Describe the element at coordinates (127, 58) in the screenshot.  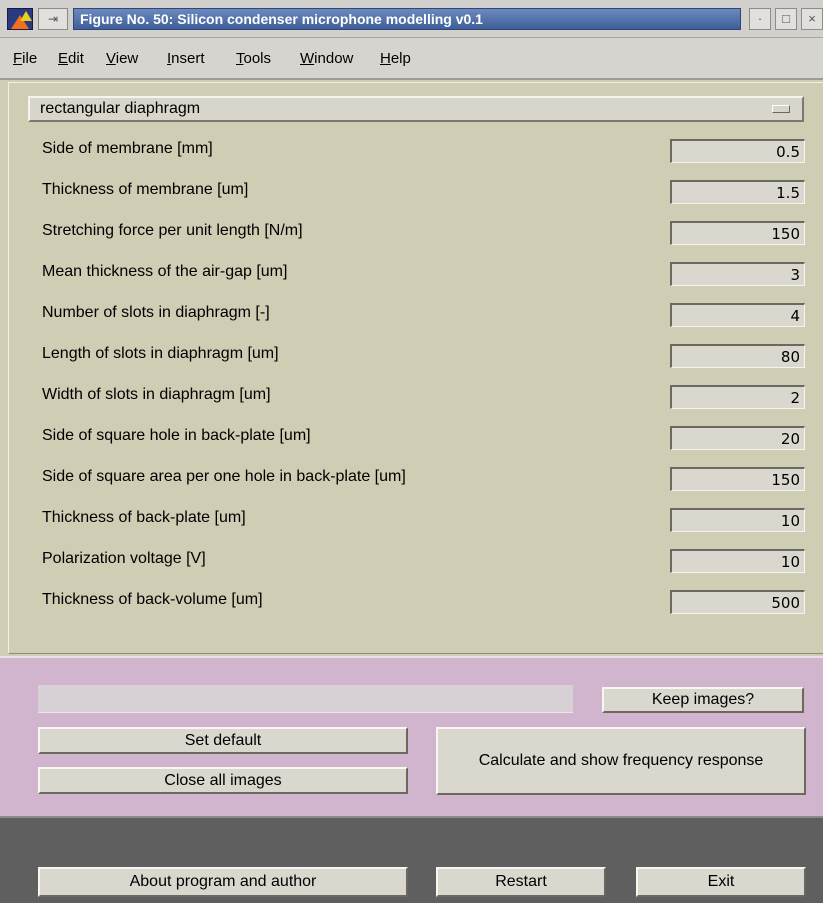
I see `menu-view-label: iew` at that location.